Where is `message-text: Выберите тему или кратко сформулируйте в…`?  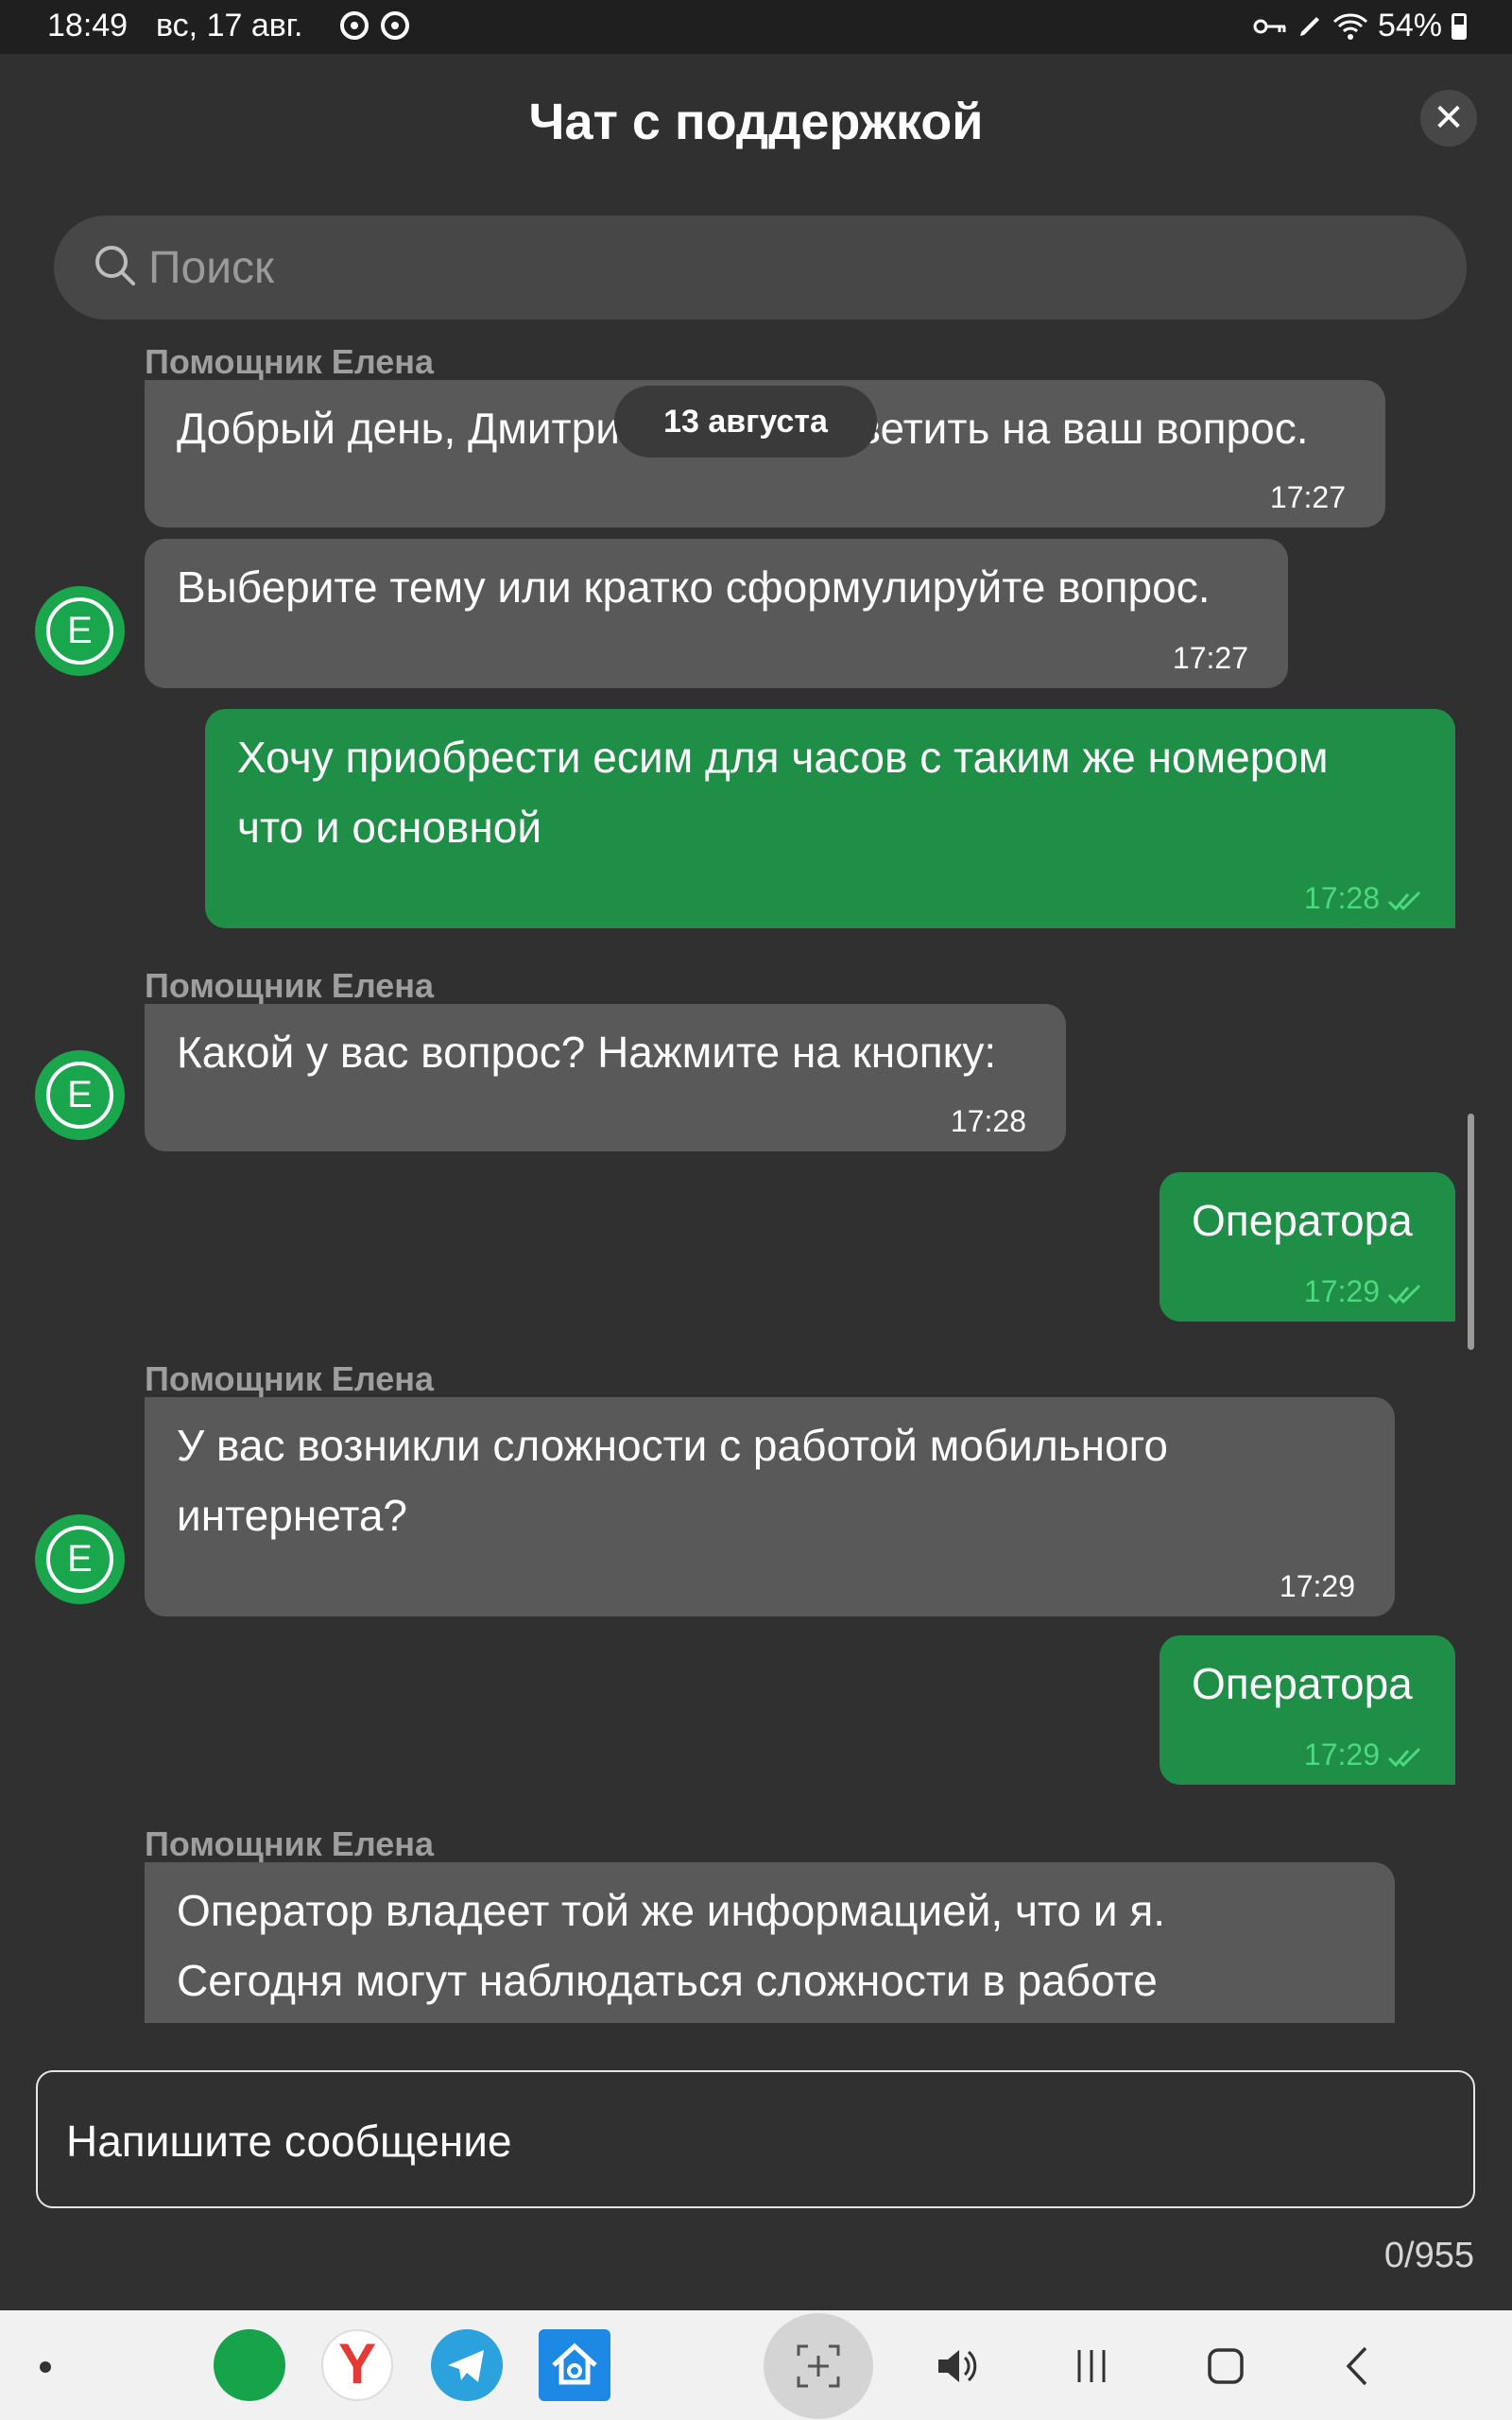
message-text: Выберите тему или кратко сформулируйте в… is located at coordinates (694, 587).